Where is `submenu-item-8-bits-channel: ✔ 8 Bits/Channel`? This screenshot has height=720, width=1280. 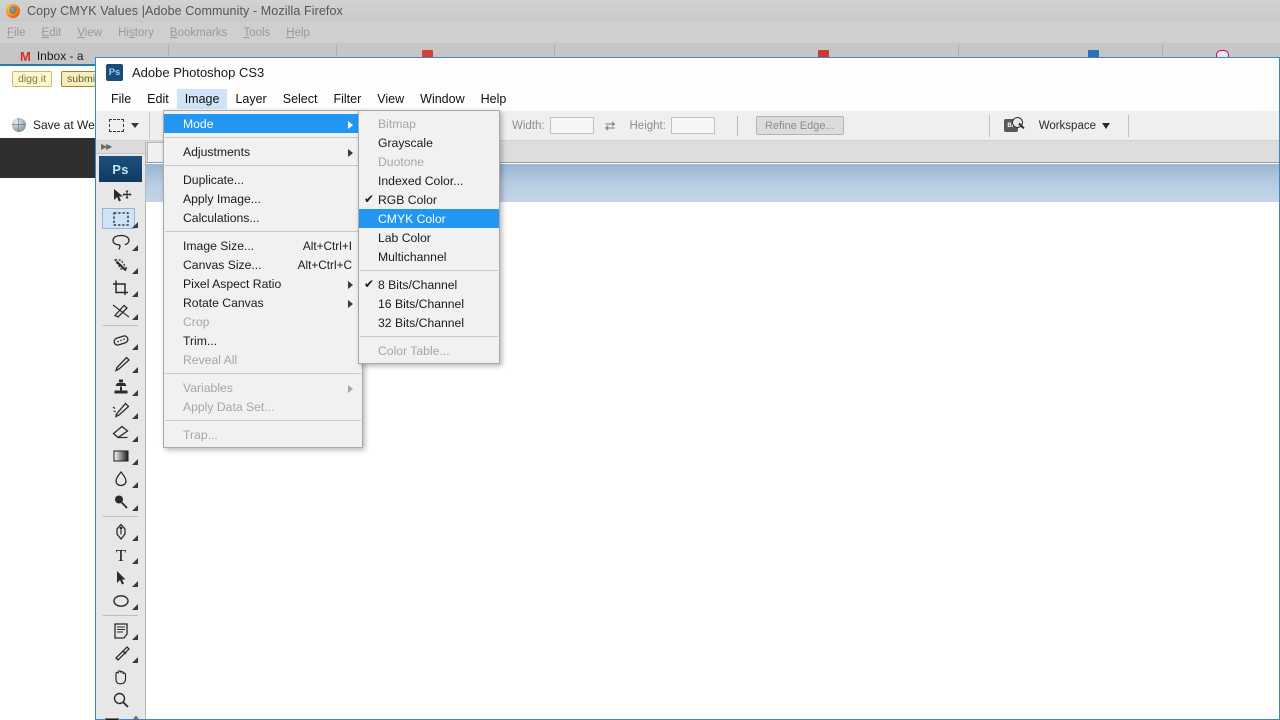
submenu-item-8-bits-channel: ✔ 8 Bits/Channel is located at coordinates (429, 284).